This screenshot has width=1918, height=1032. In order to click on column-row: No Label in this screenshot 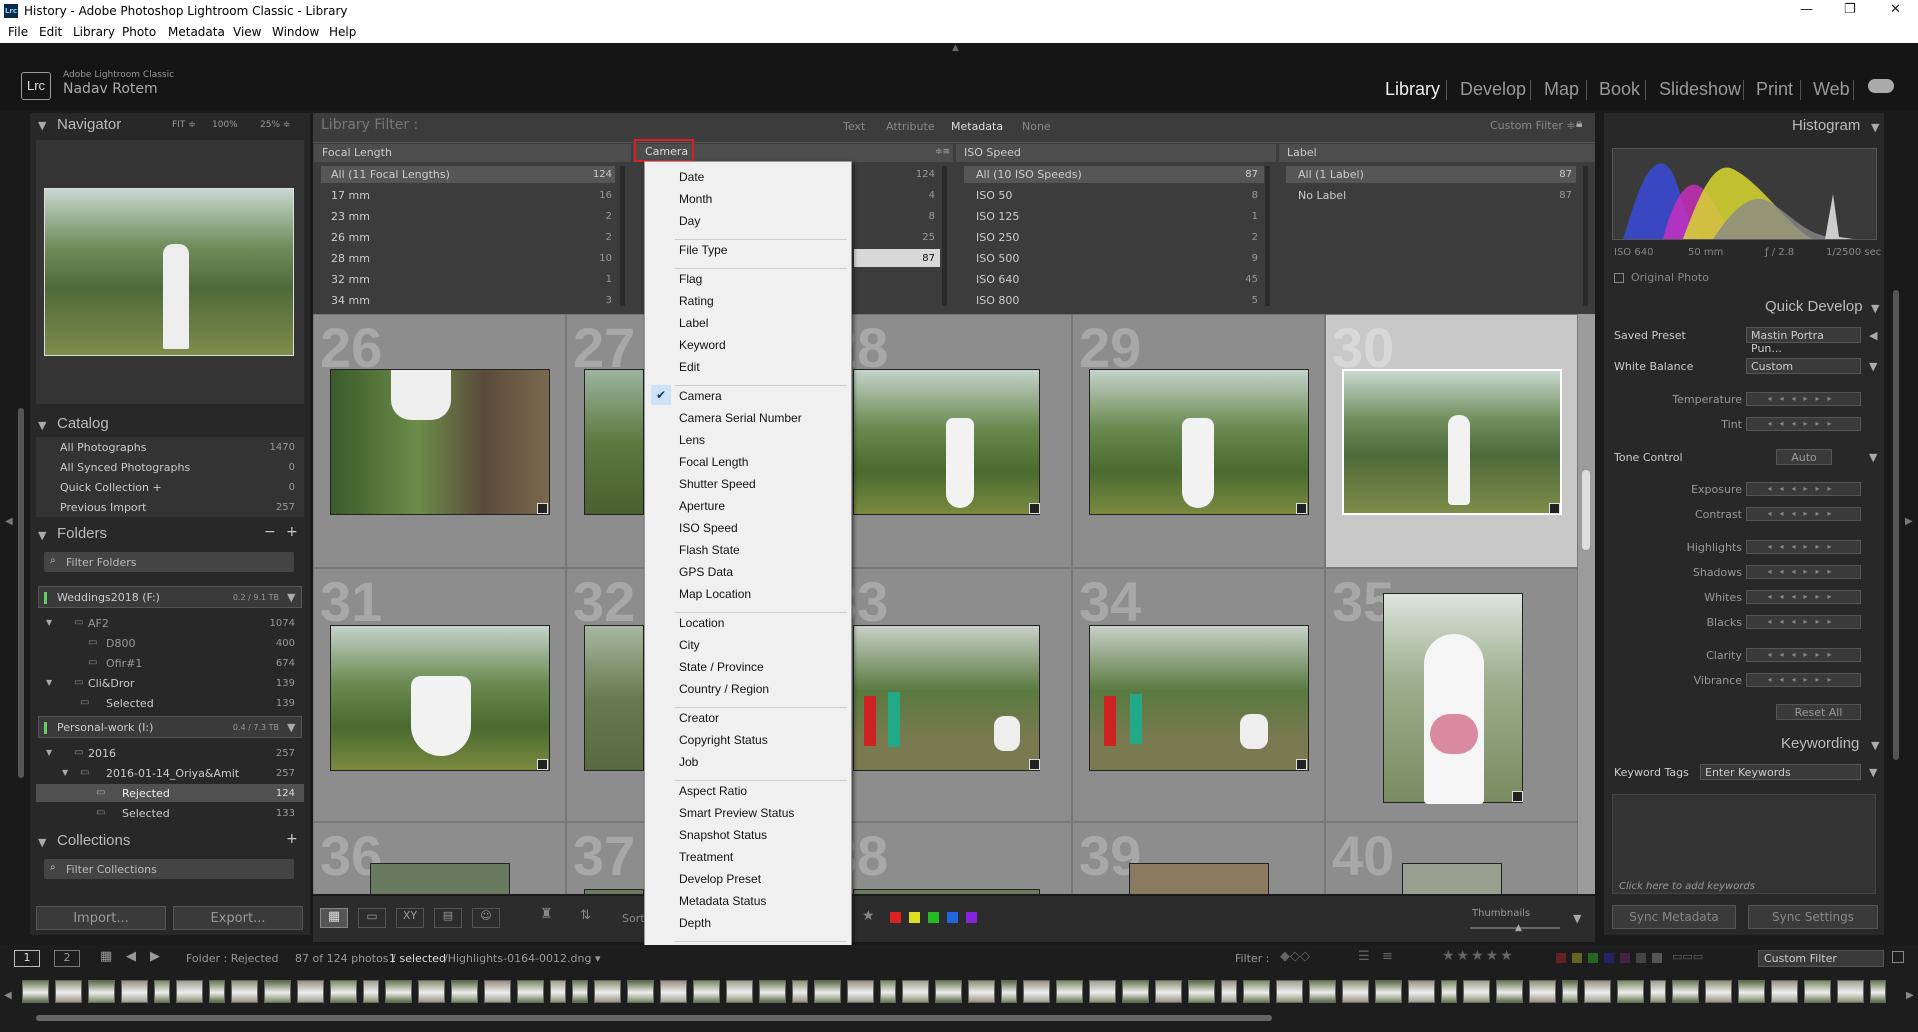, I will do `click(1322, 195)`.